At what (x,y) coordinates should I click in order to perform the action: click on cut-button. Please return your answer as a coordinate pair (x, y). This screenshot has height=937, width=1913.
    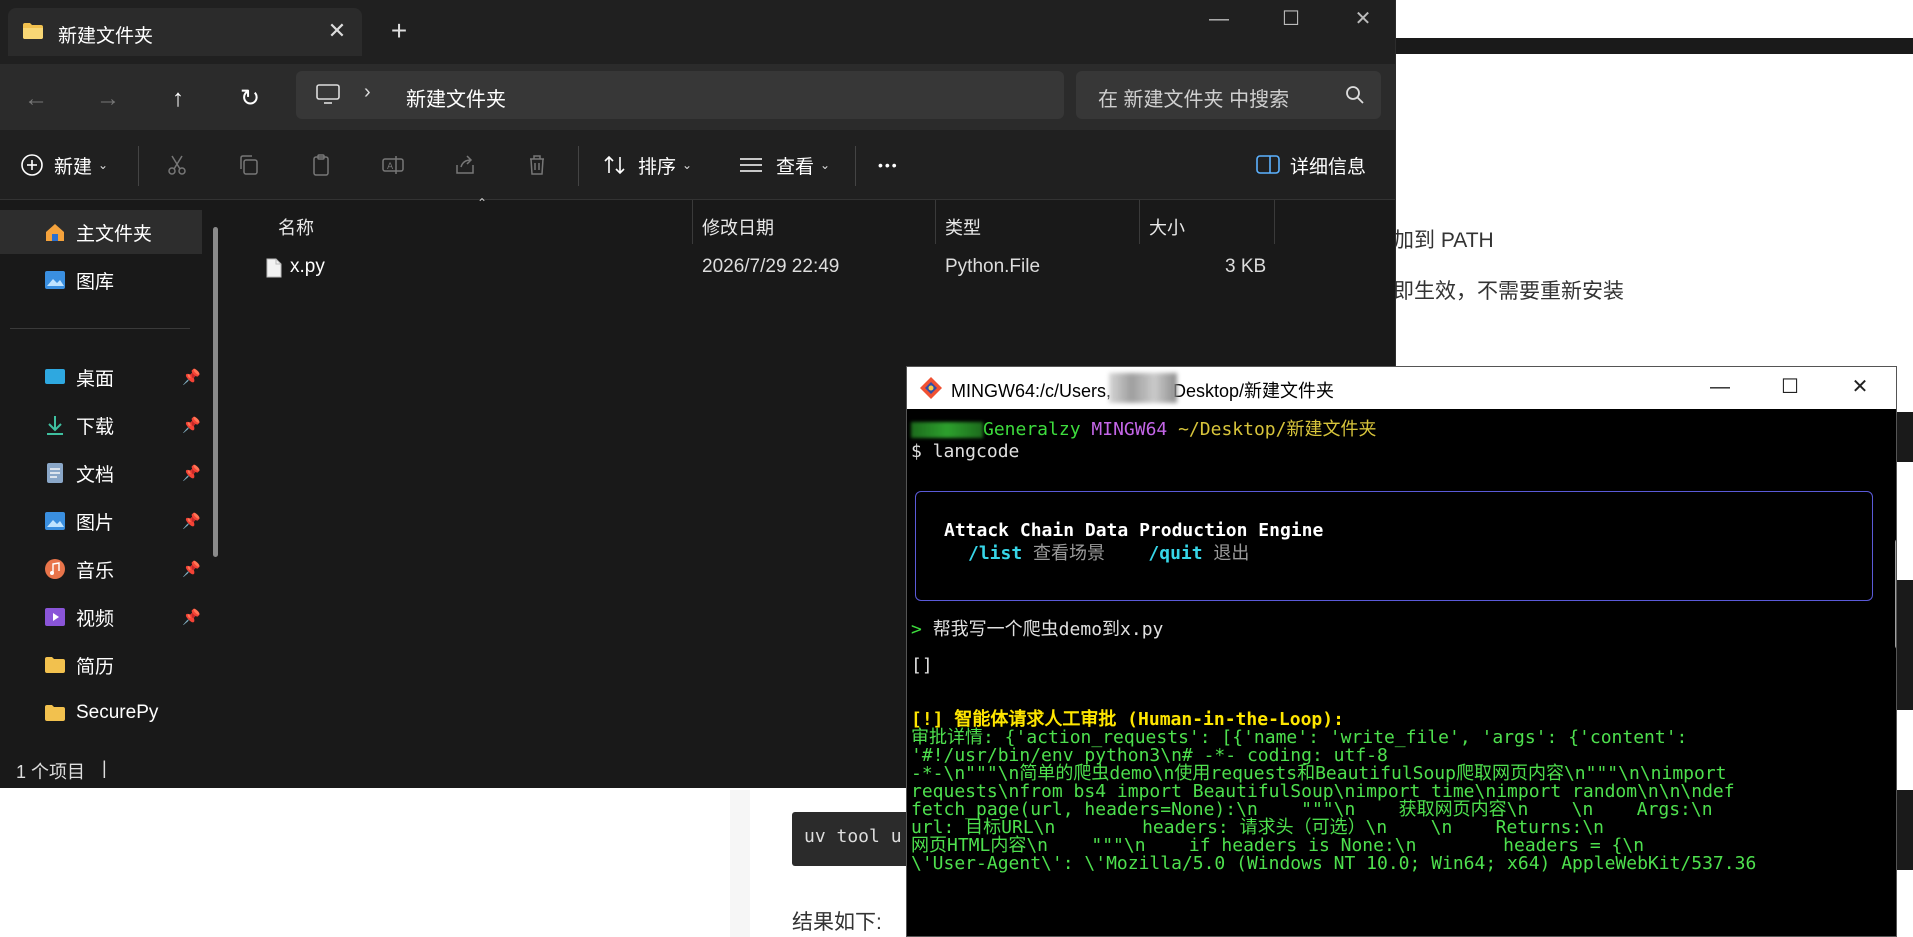
    Looking at the image, I should click on (177, 165).